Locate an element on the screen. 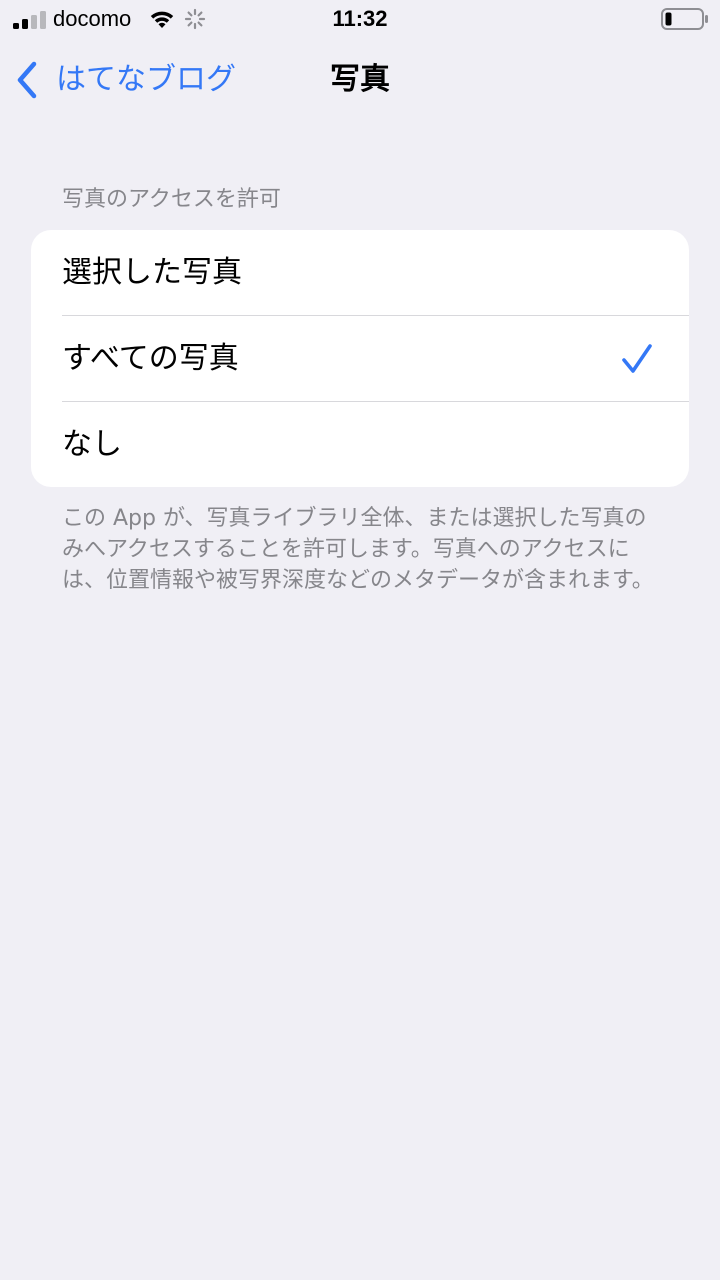 The height and width of the screenshot is (1280, 720). page-title: 写真 is located at coordinates (360, 79).